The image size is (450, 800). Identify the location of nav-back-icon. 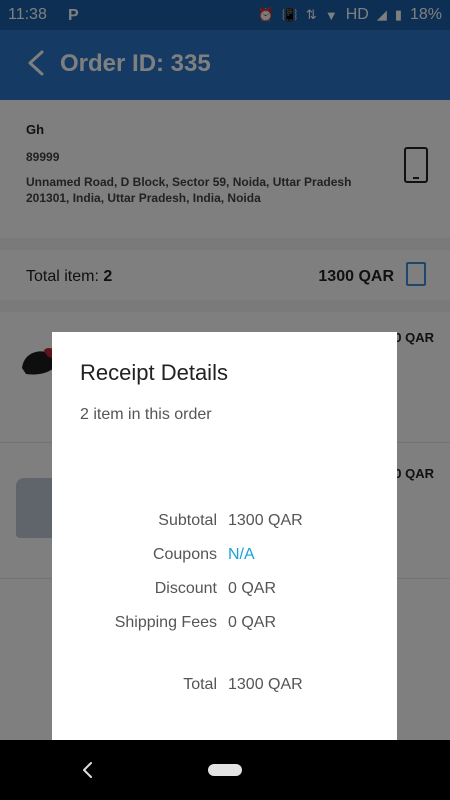
(88, 770).